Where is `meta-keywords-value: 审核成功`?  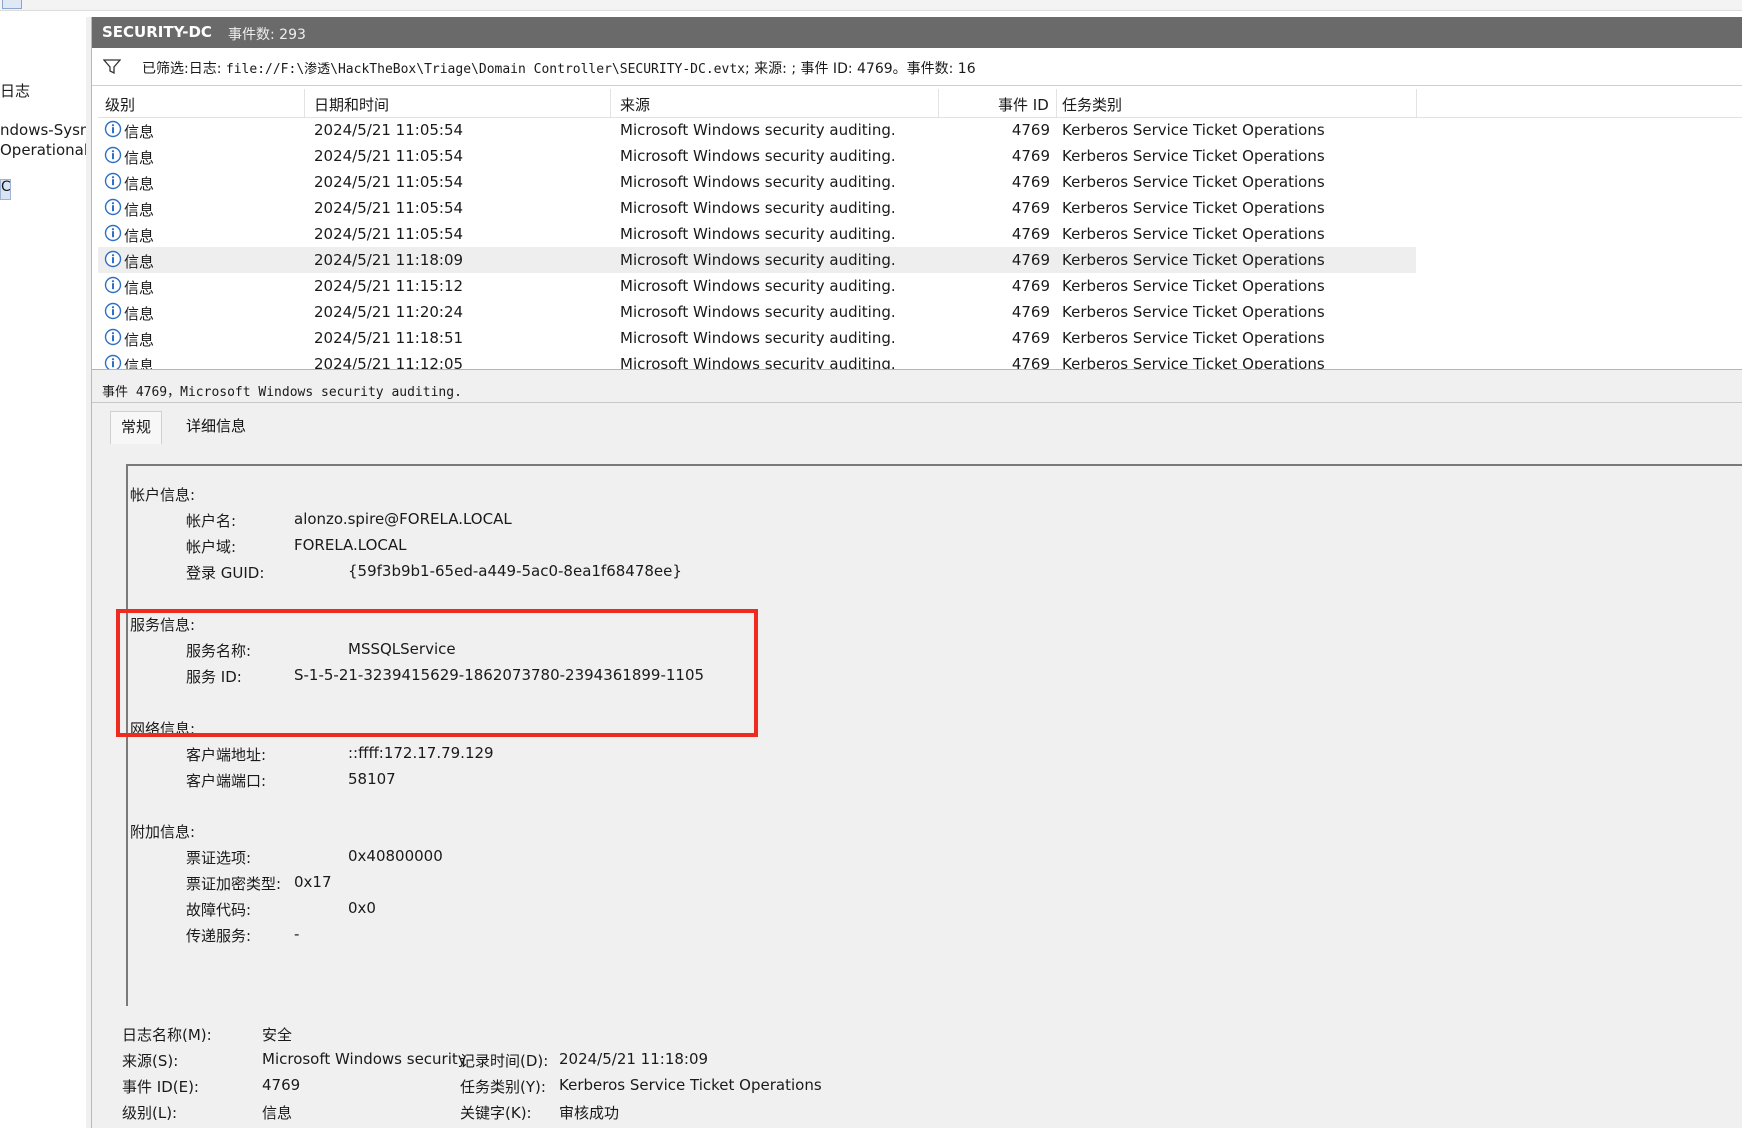 meta-keywords-value: 审核成功 is located at coordinates (589, 1113).